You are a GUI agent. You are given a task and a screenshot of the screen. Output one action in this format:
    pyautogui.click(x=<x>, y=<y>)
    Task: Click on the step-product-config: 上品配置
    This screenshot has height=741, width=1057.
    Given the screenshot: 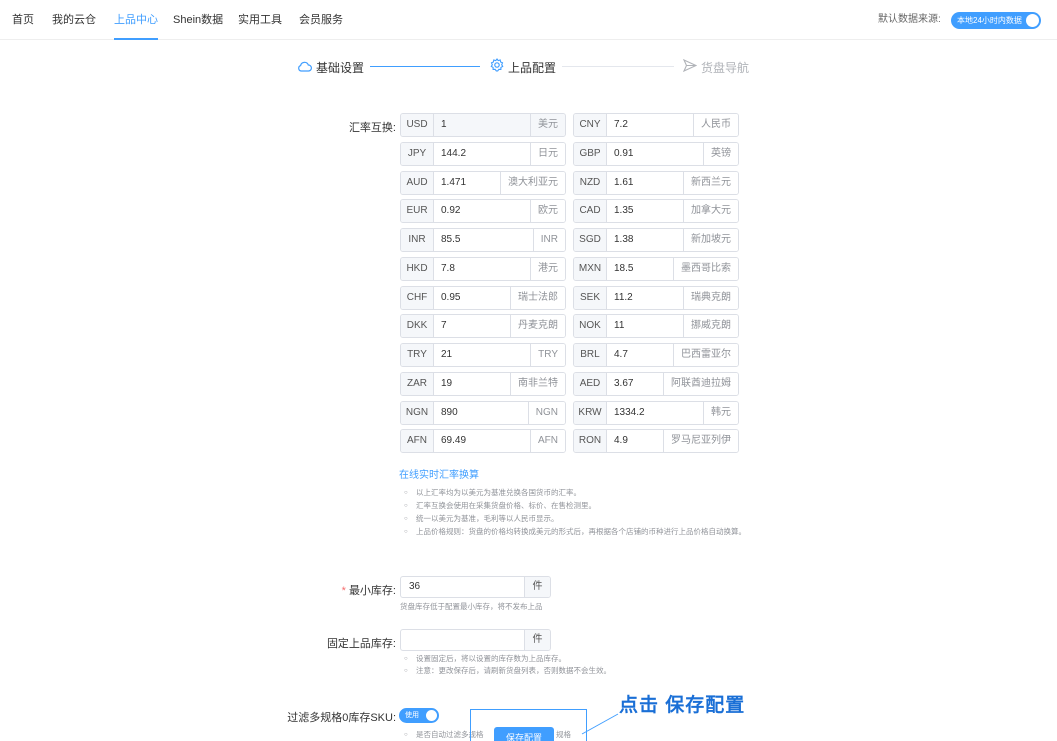 What is the action you would take?
    pyautogui.click(x=523, y=67)
    